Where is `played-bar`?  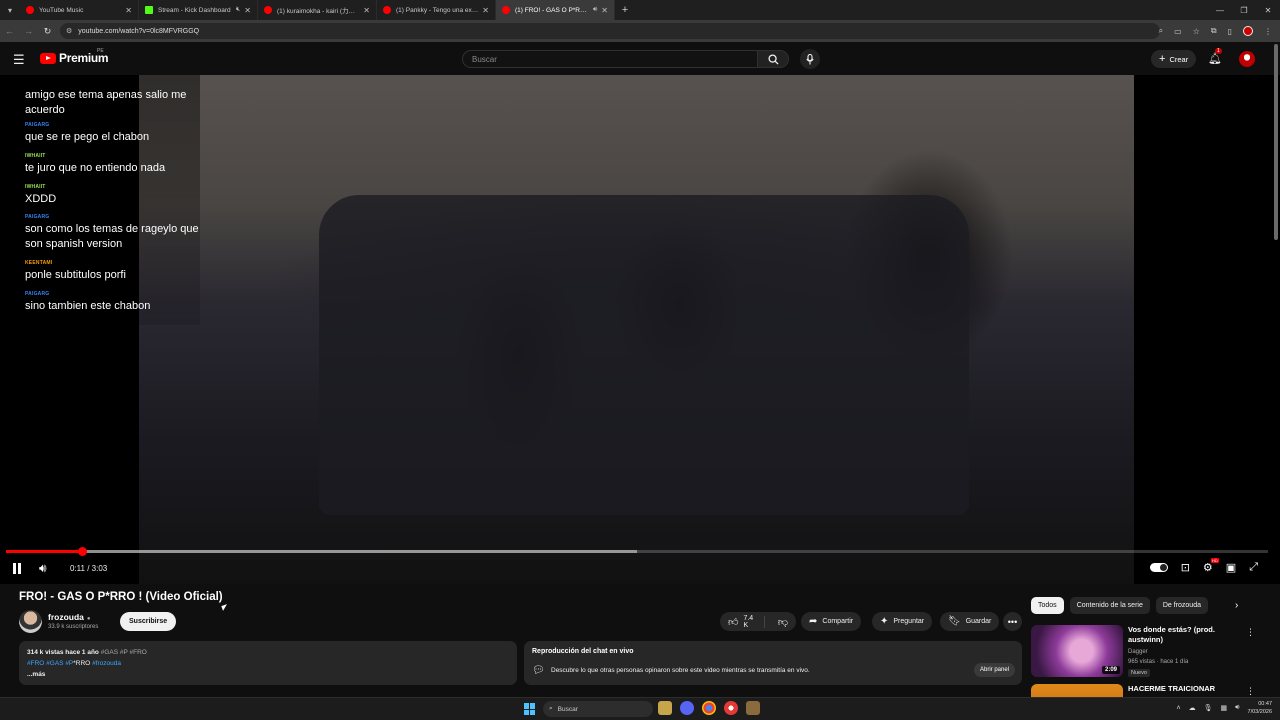 played-bar is located at coordinates (44, 551).